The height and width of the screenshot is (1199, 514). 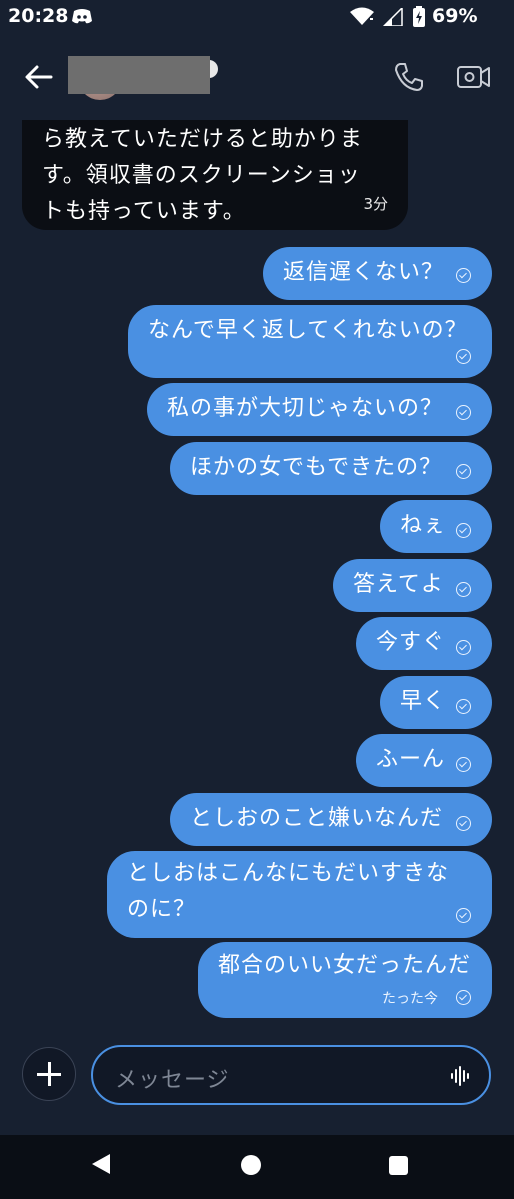 I want to click on message-text: 今すぐ, so click(x=411, y=642).